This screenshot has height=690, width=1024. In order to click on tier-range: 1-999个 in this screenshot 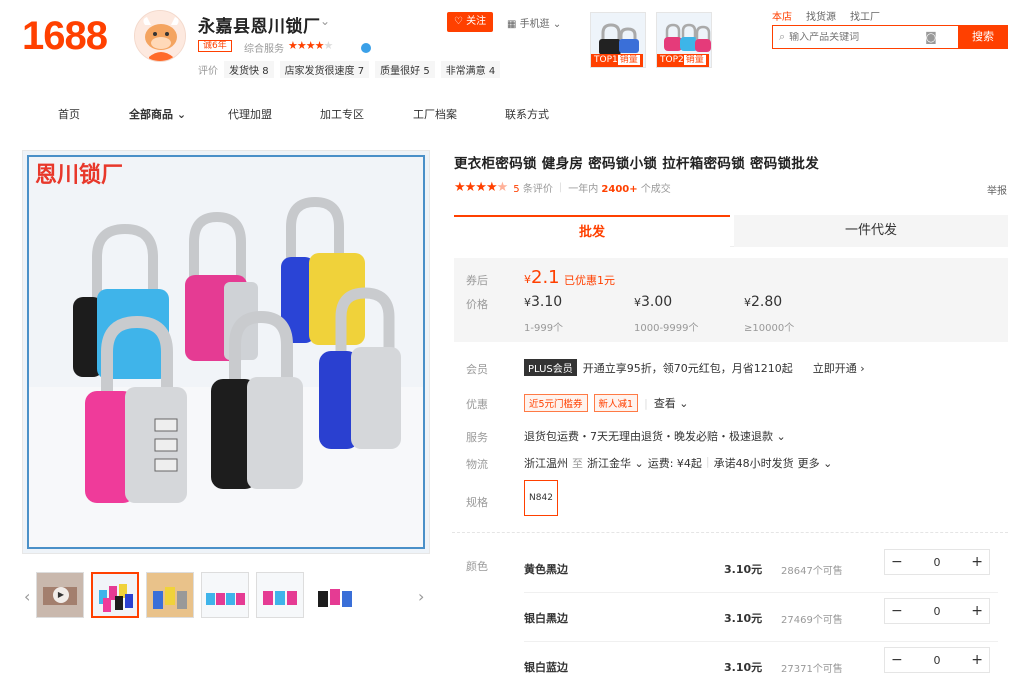, I will do `click(544, 328)`.